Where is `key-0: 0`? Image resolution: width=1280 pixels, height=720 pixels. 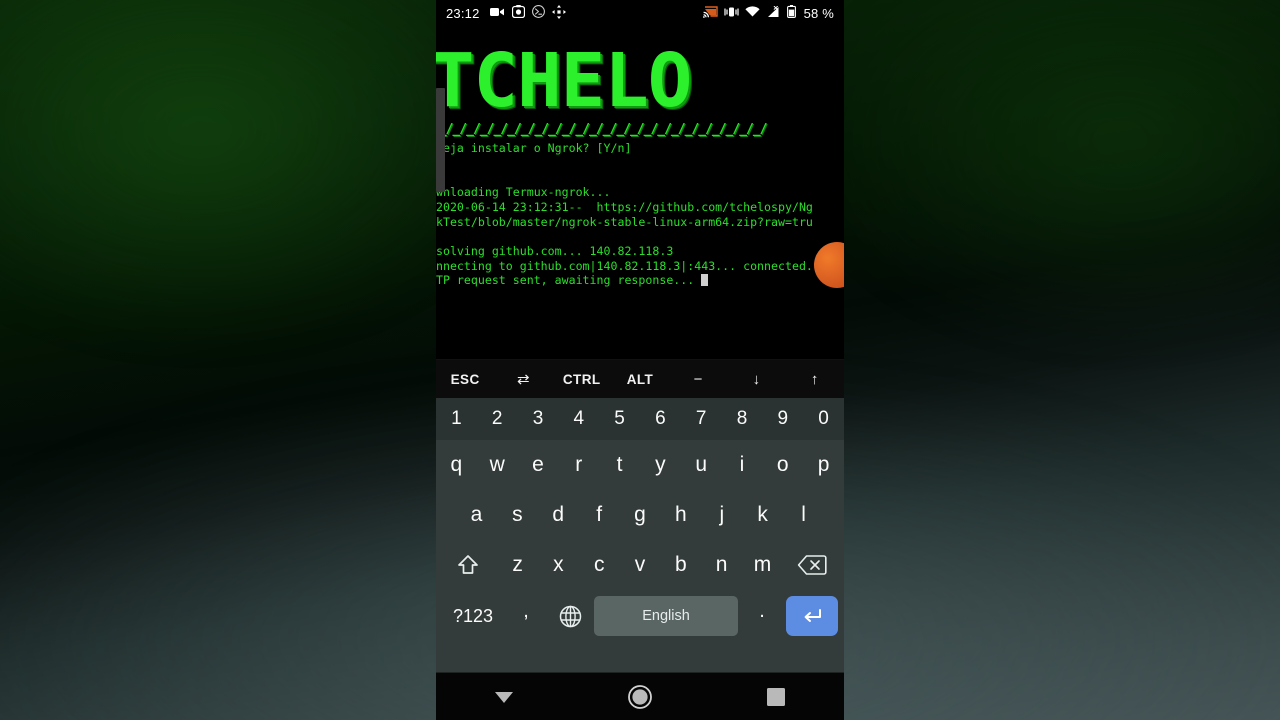
key-0: 0 is located at coordinates (823, 419).